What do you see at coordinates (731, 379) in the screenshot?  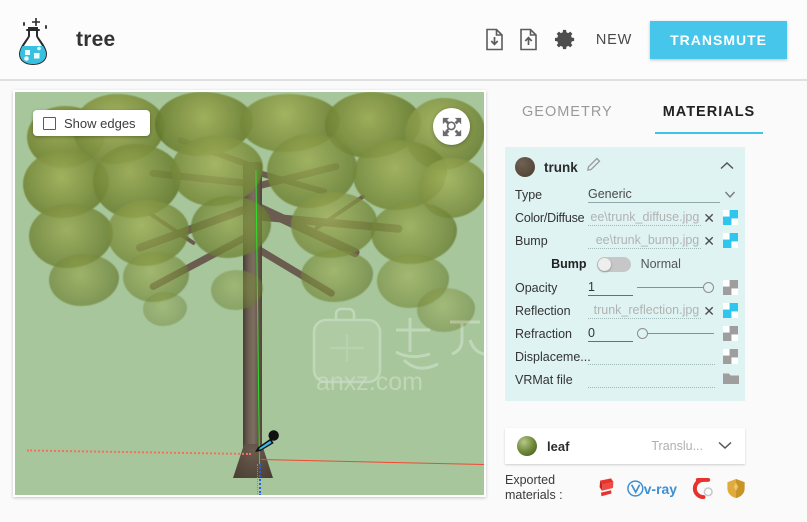 I see `folder-icon` at bounding box center [731, 379].